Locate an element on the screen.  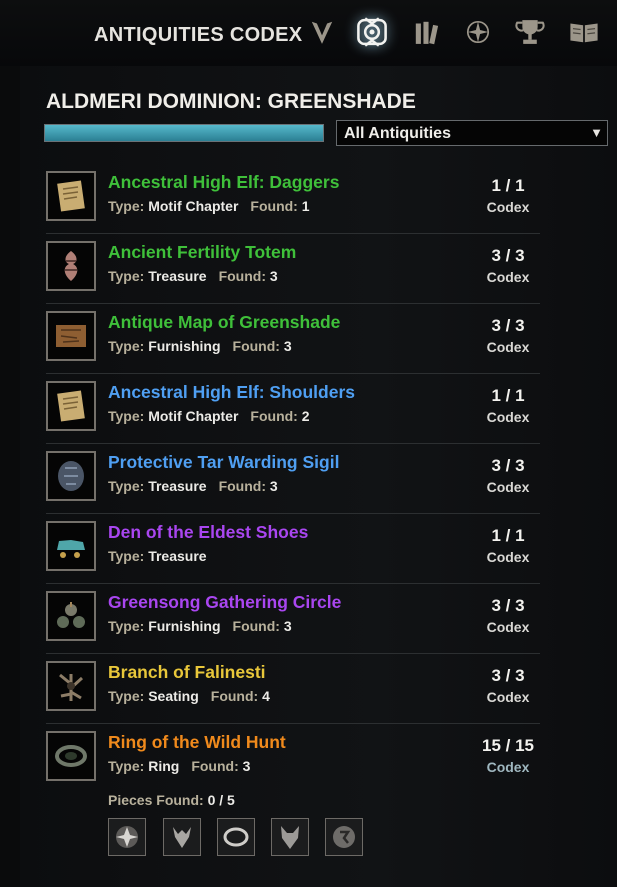
scroll-icon is located at coordinates (71, 406).